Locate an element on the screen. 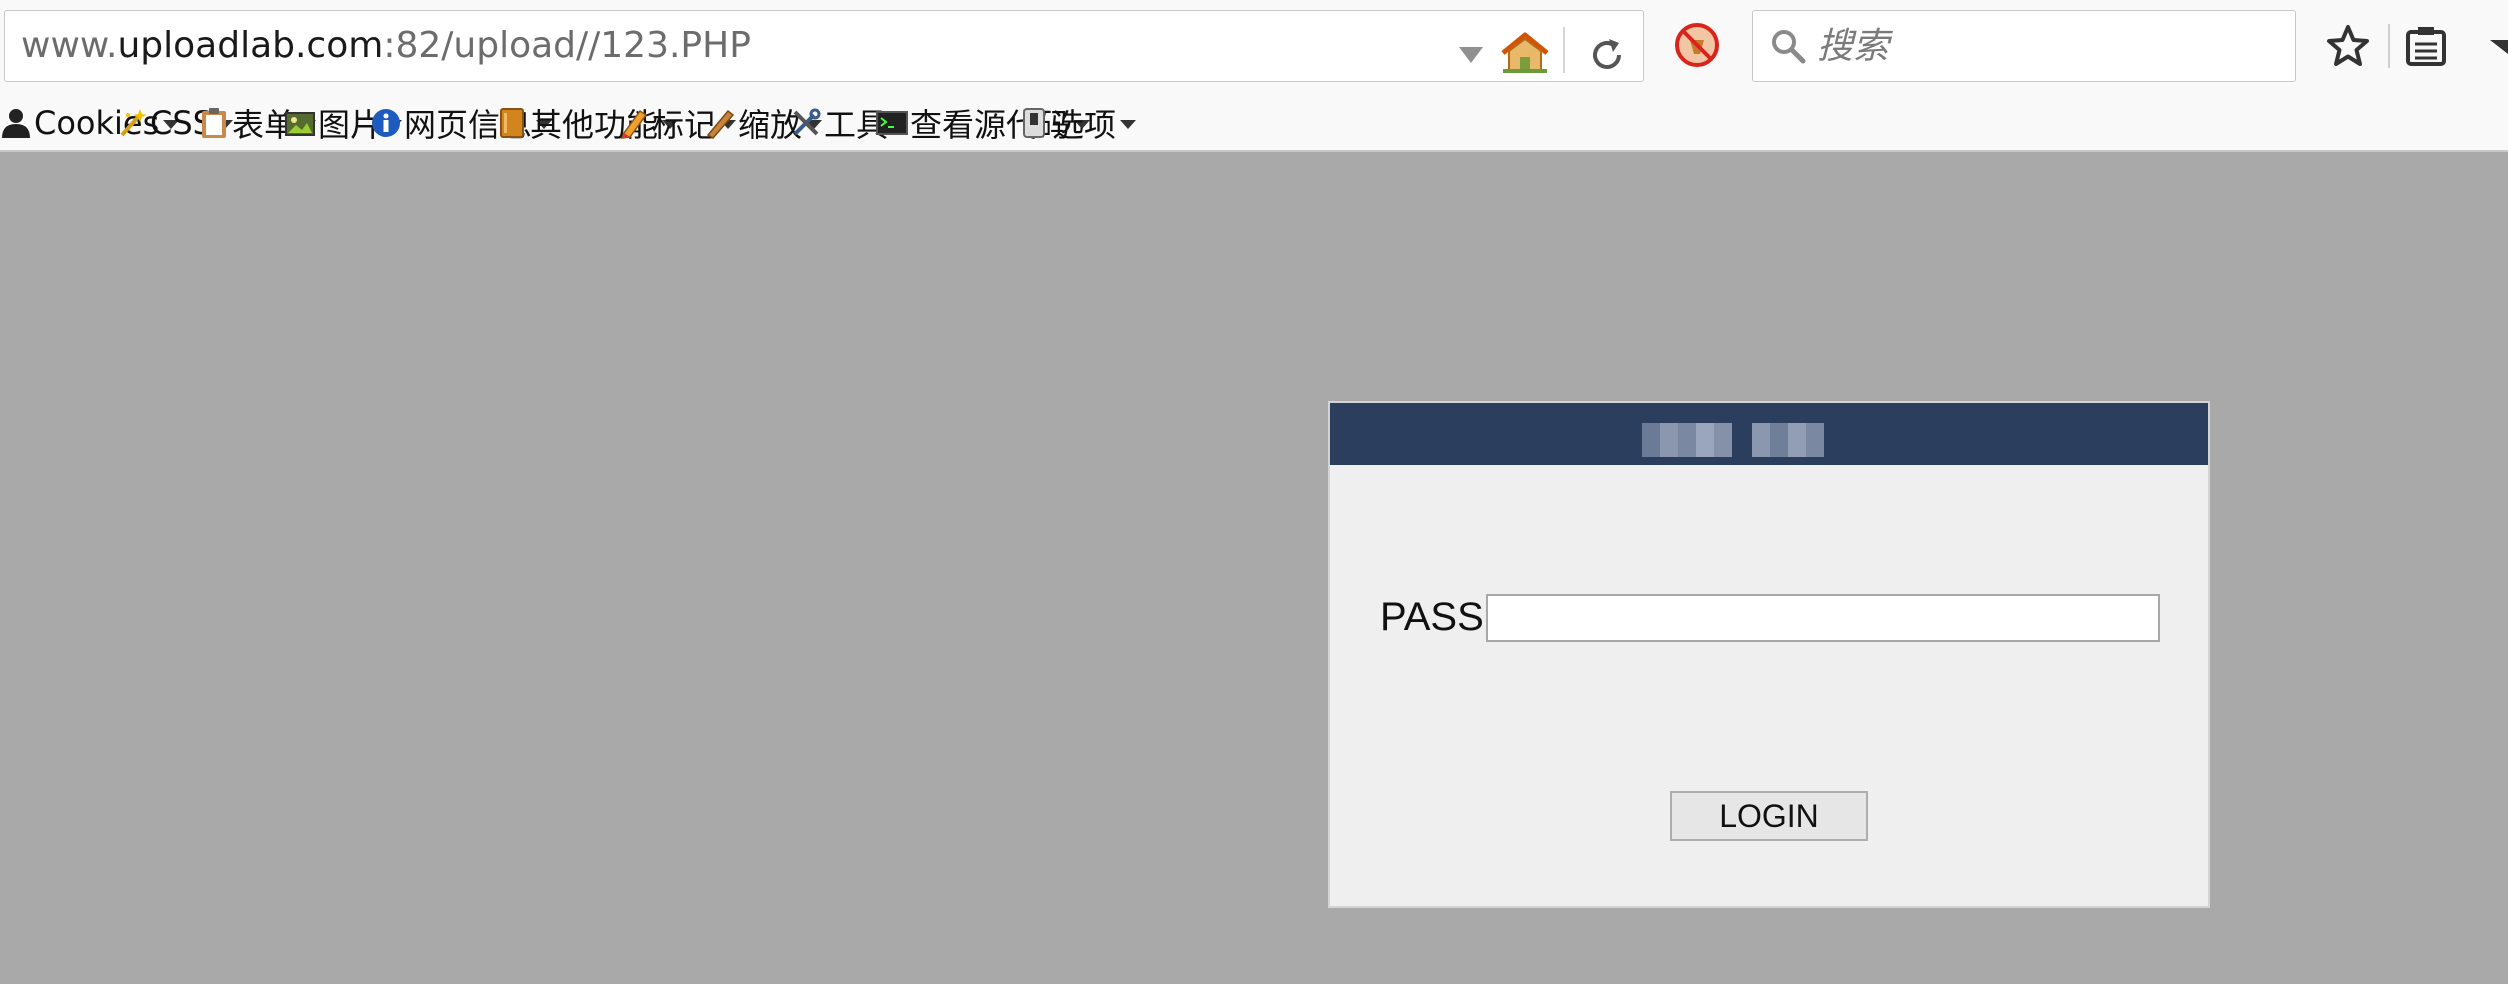 Image resolution: width=2508 pixels, height=984 pixels. url-host: uploadlab.com is located at coordinates (250, 45).